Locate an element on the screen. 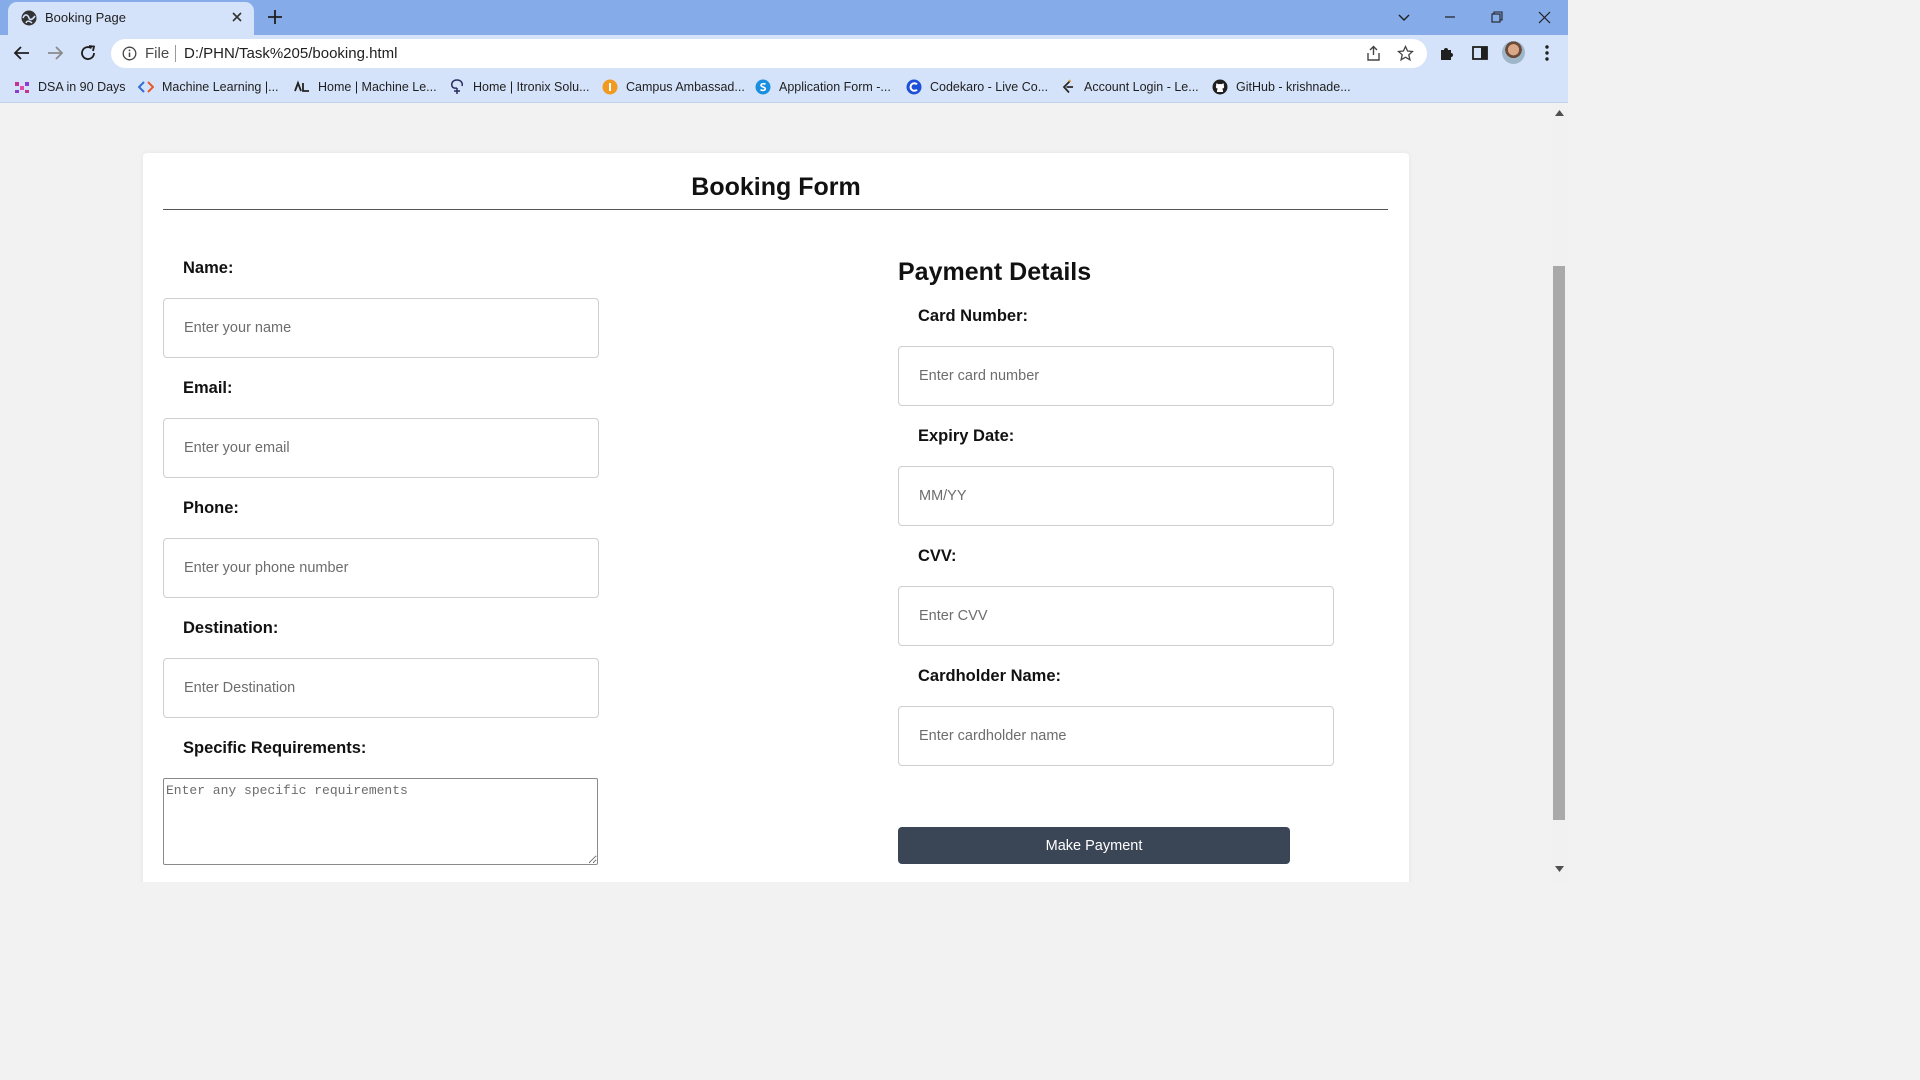 Image resolution: width=1920 pixels, height=1080 pixels. browser-tab: Booking Page is located at coordinates (131, 18).